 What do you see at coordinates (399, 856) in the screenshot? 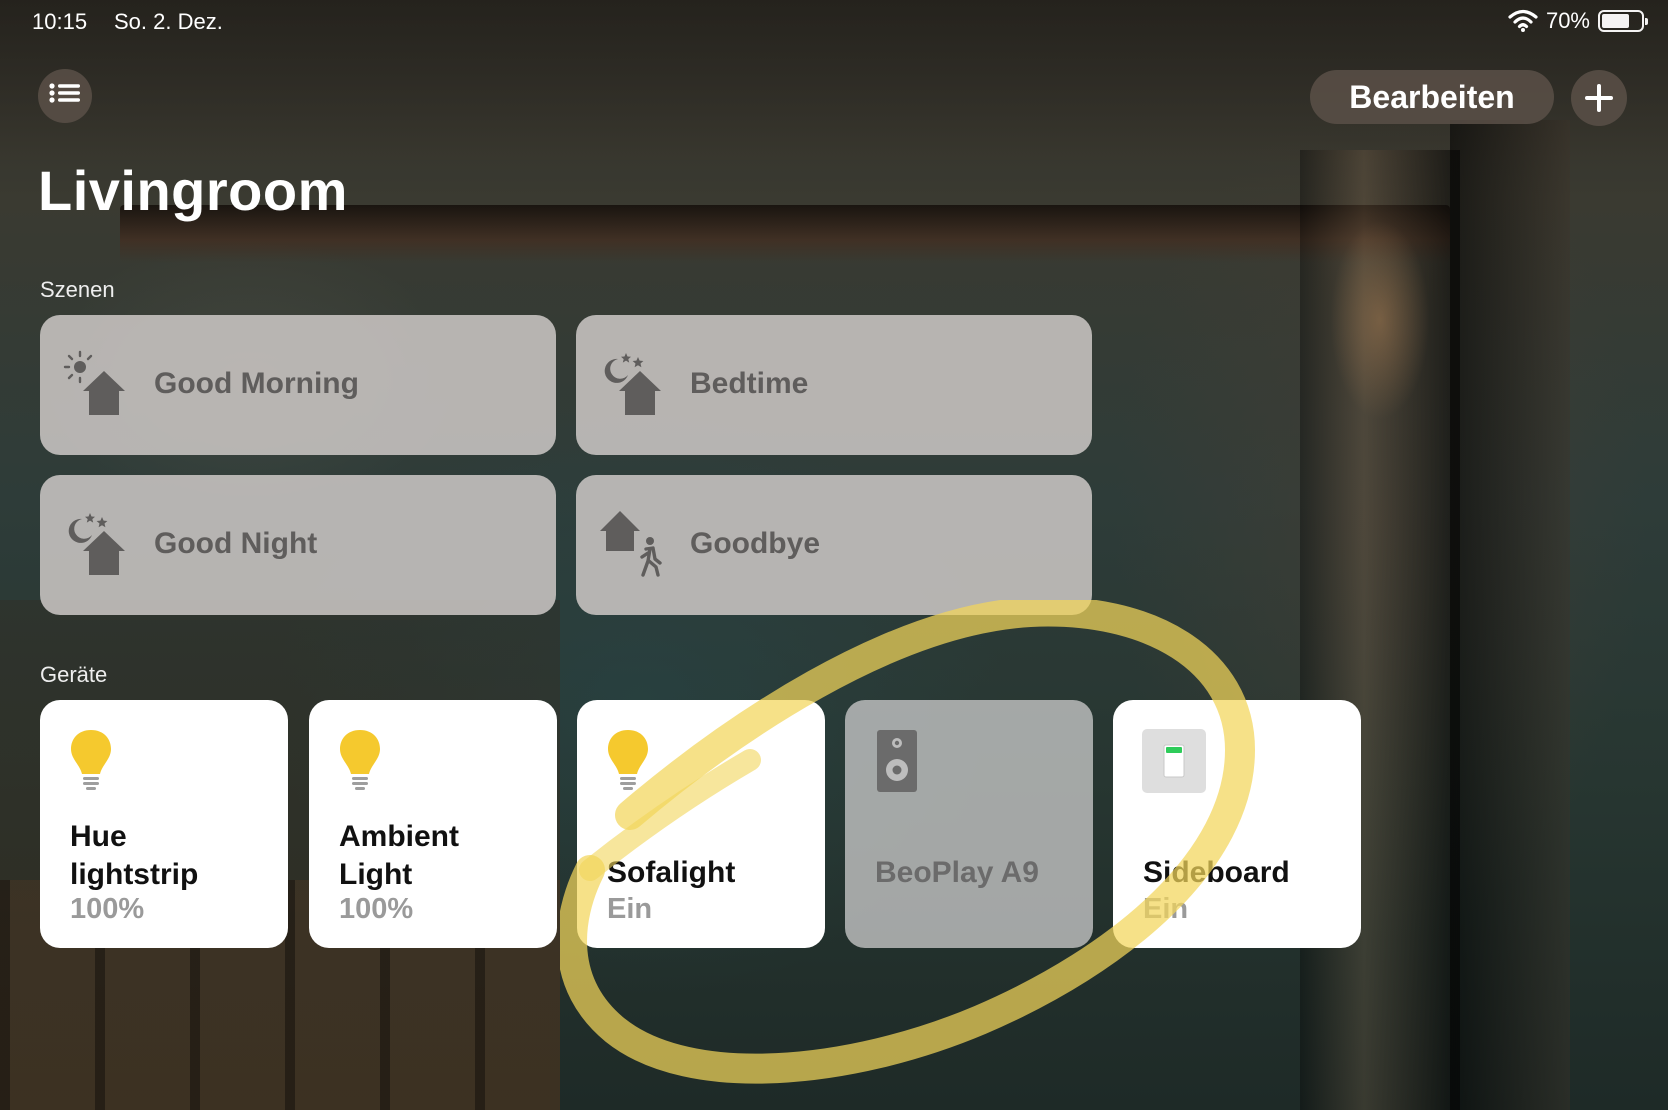
I see `device-name: Ambient Light` at bounding box center [399, 856].